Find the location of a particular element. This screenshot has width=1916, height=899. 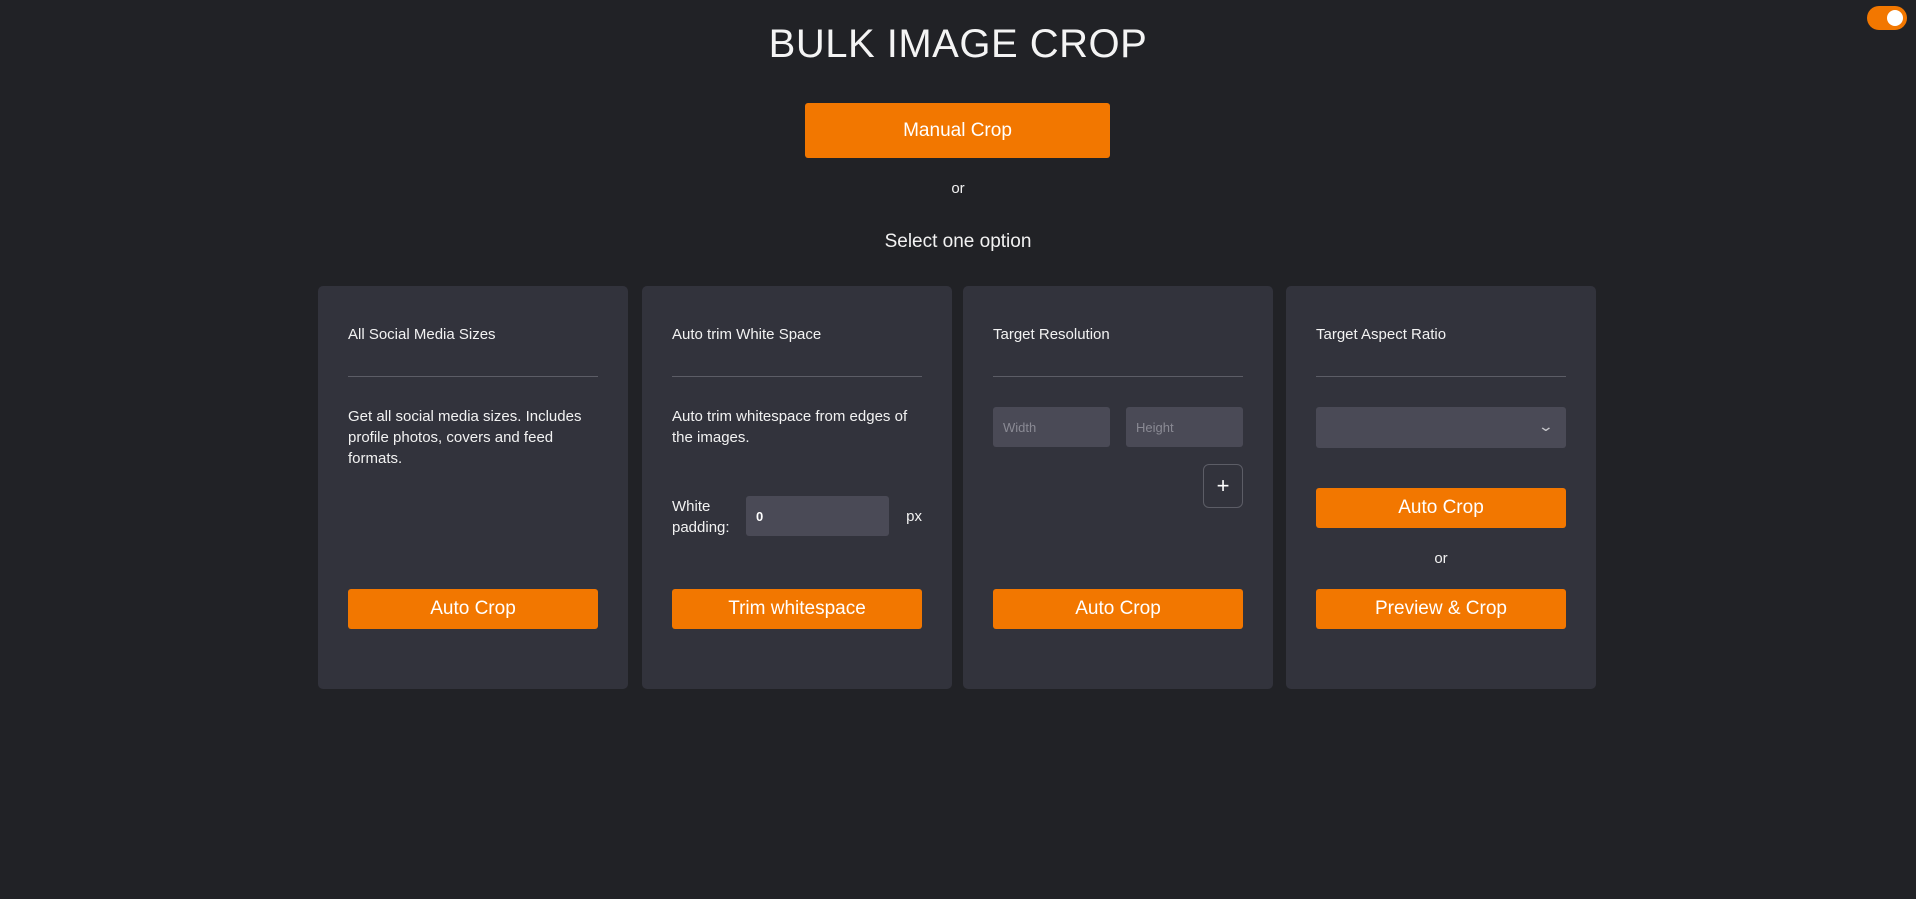

card-title: Target Resolution is located at coordinates (1051, 334).